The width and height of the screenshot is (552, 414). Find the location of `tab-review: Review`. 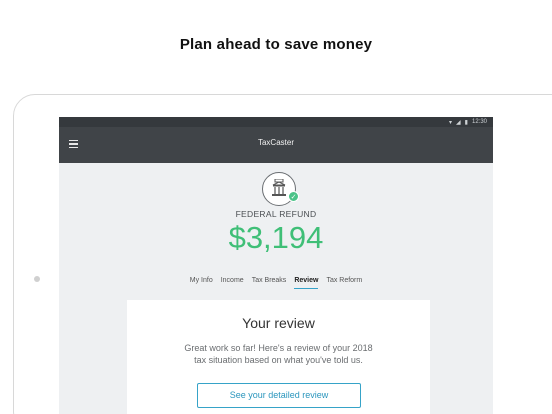

tab-review: Review is located at coordinates (306, 283).